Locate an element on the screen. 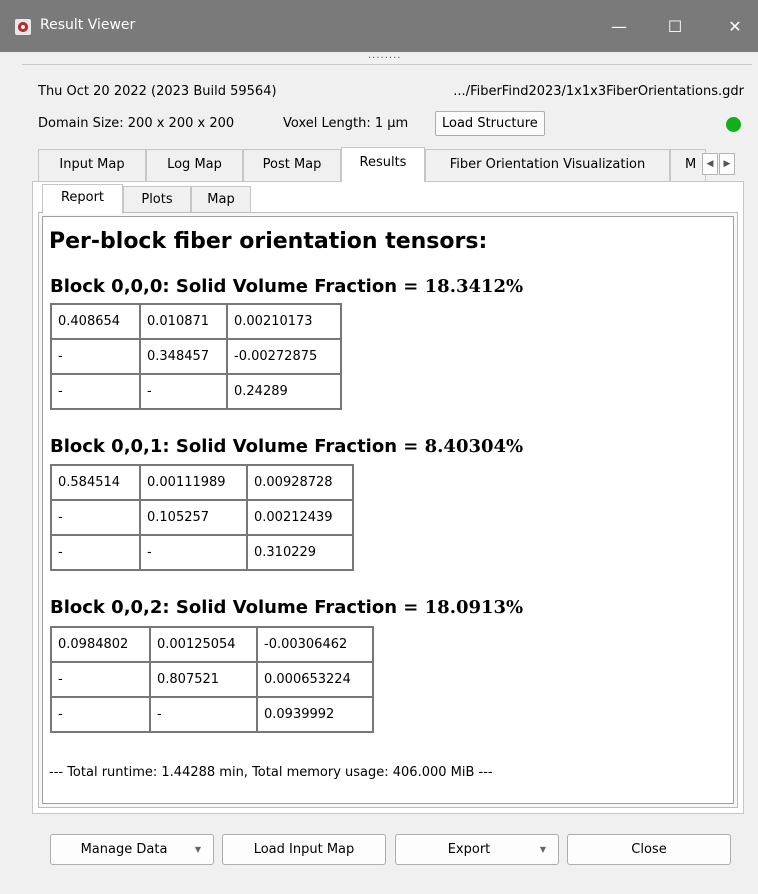  table-row: - - 0.0939992 is located at coordinates (212, 714).